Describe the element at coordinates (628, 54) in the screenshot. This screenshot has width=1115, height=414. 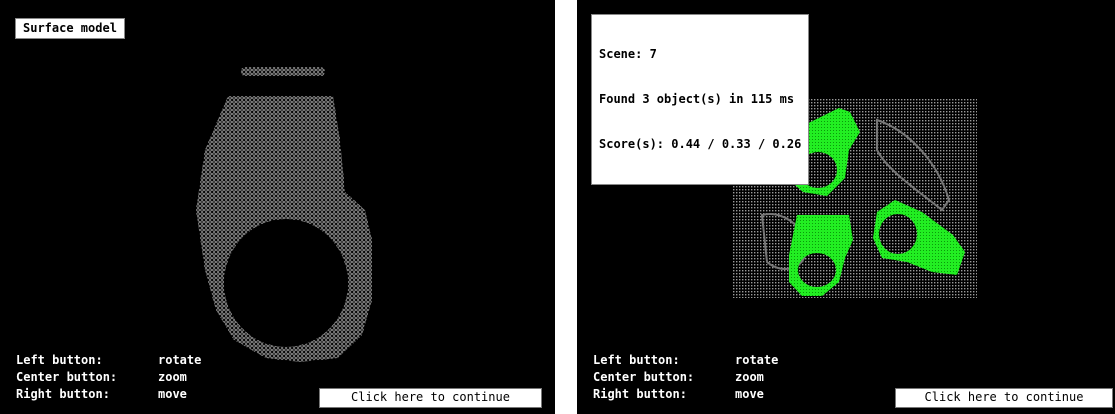
I see `scene-number: Scene: 7` at that location.